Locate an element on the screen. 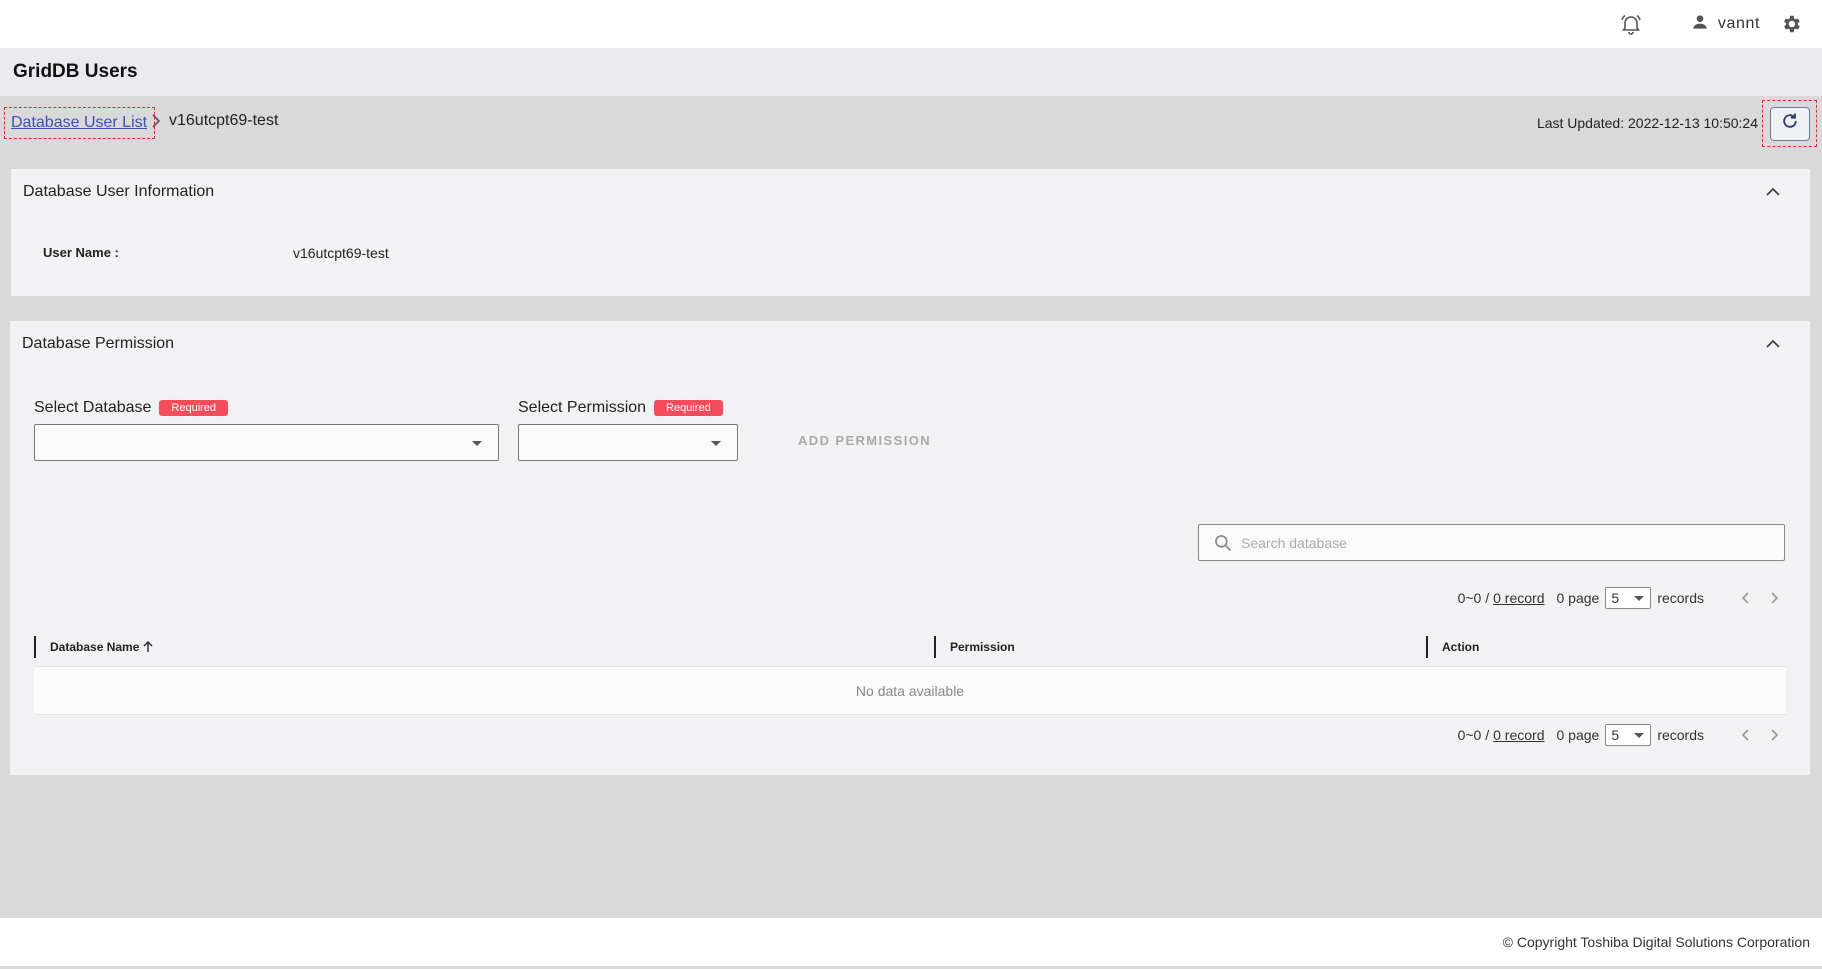  column-header-label: Database Name is located at coordinates (95, 647).